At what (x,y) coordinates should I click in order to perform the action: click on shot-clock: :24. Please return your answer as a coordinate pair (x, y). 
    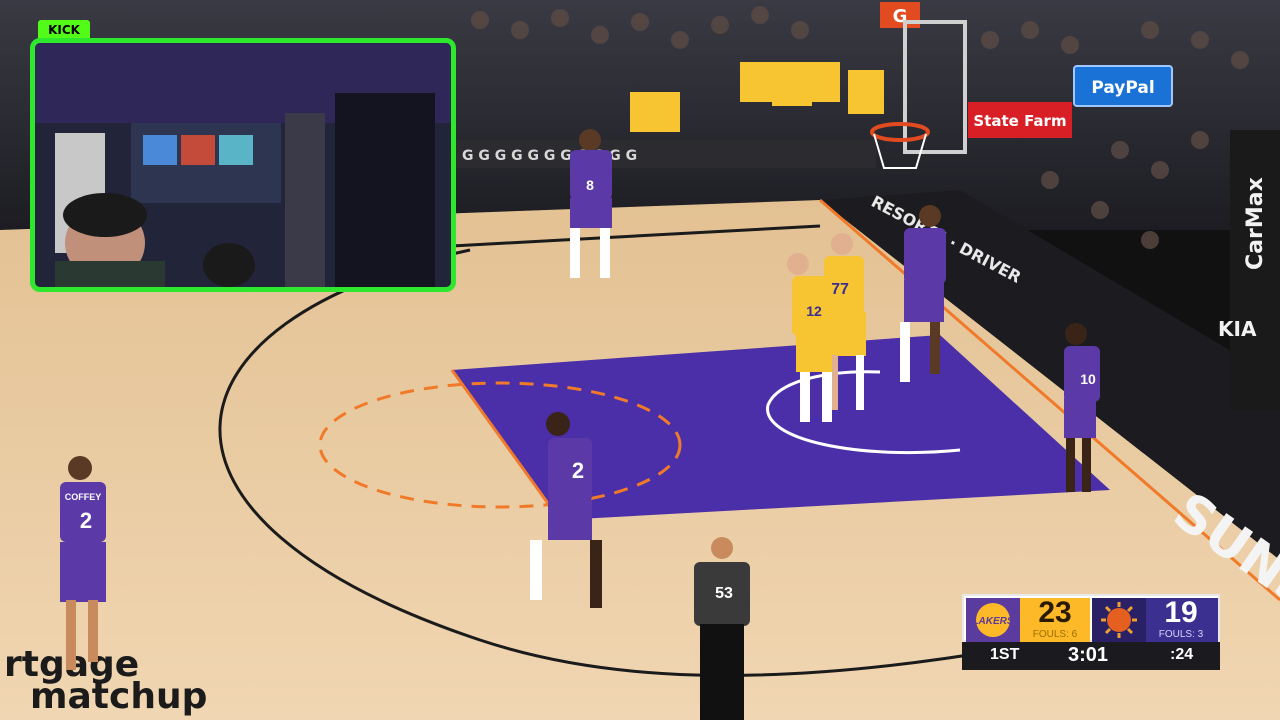
    Looking at the image, I should click on (1182, 654).